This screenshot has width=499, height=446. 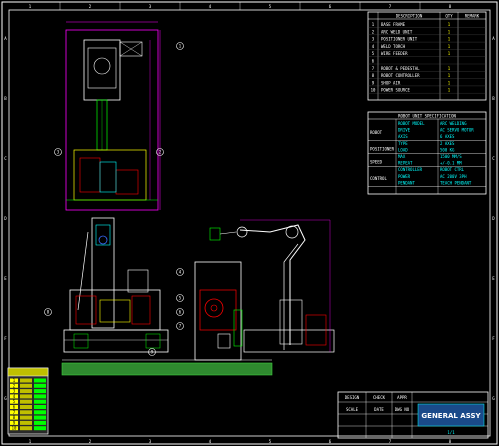 What do you see at coordinates (390, 441) in the screenshot?
I see `column-number: 7` at bounding box center [390, 441].